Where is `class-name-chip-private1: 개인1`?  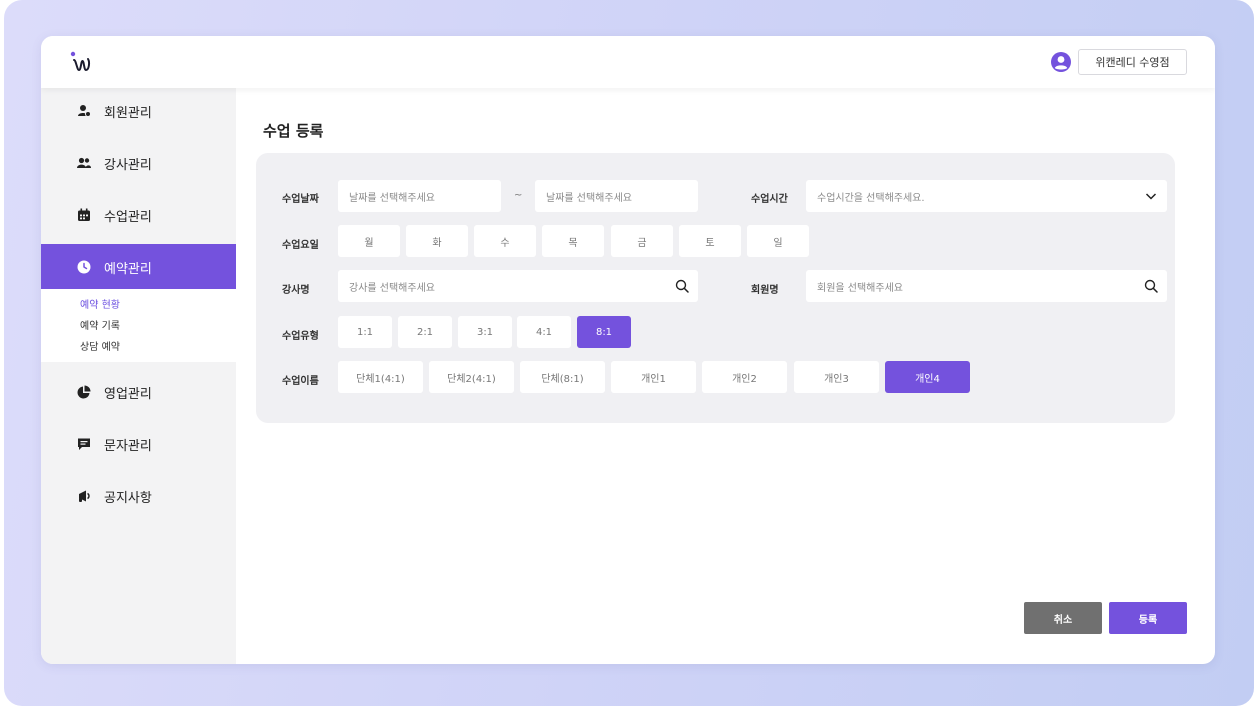 class-name-chip-private1: 개인1 is located at coordinates (653, 377).